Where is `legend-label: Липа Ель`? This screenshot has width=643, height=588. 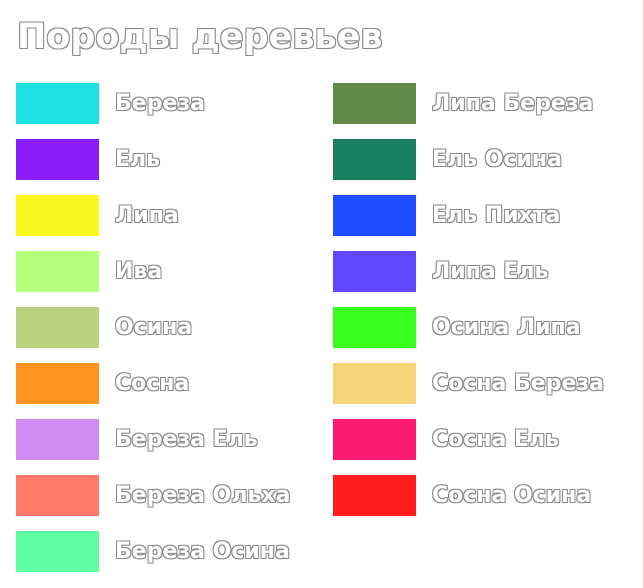 legend-label: Липа Ель is located at coordinates (490, 271).